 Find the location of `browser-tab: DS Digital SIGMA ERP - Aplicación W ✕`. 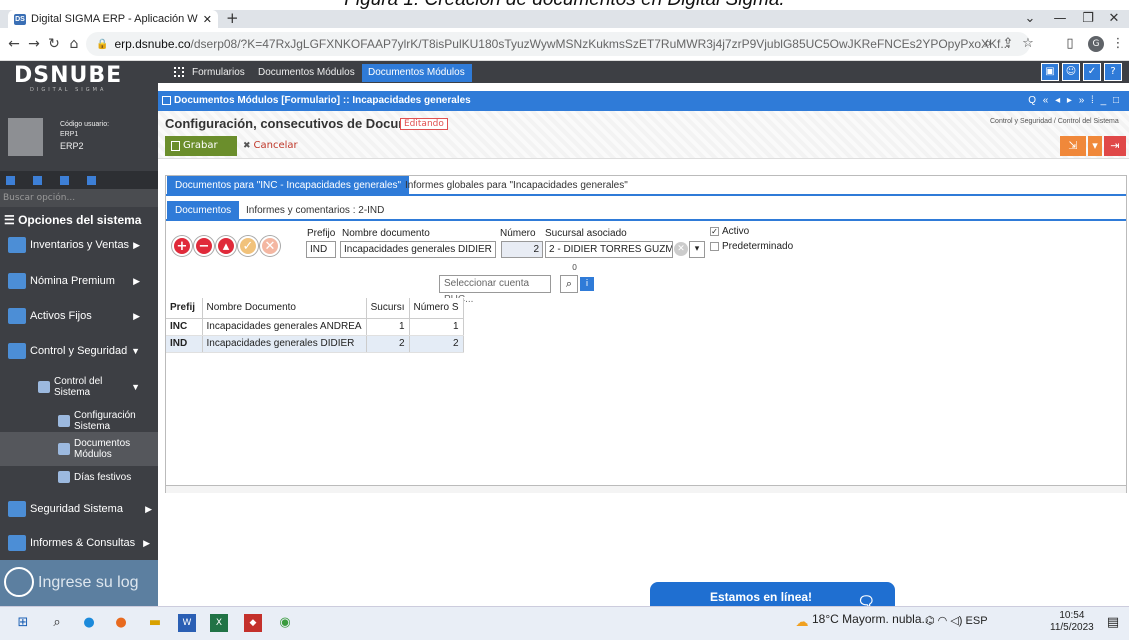

browser-tab: DS Digital SIGMA ERP - Aplicación W ✕ is located at coordinates (113, 19).